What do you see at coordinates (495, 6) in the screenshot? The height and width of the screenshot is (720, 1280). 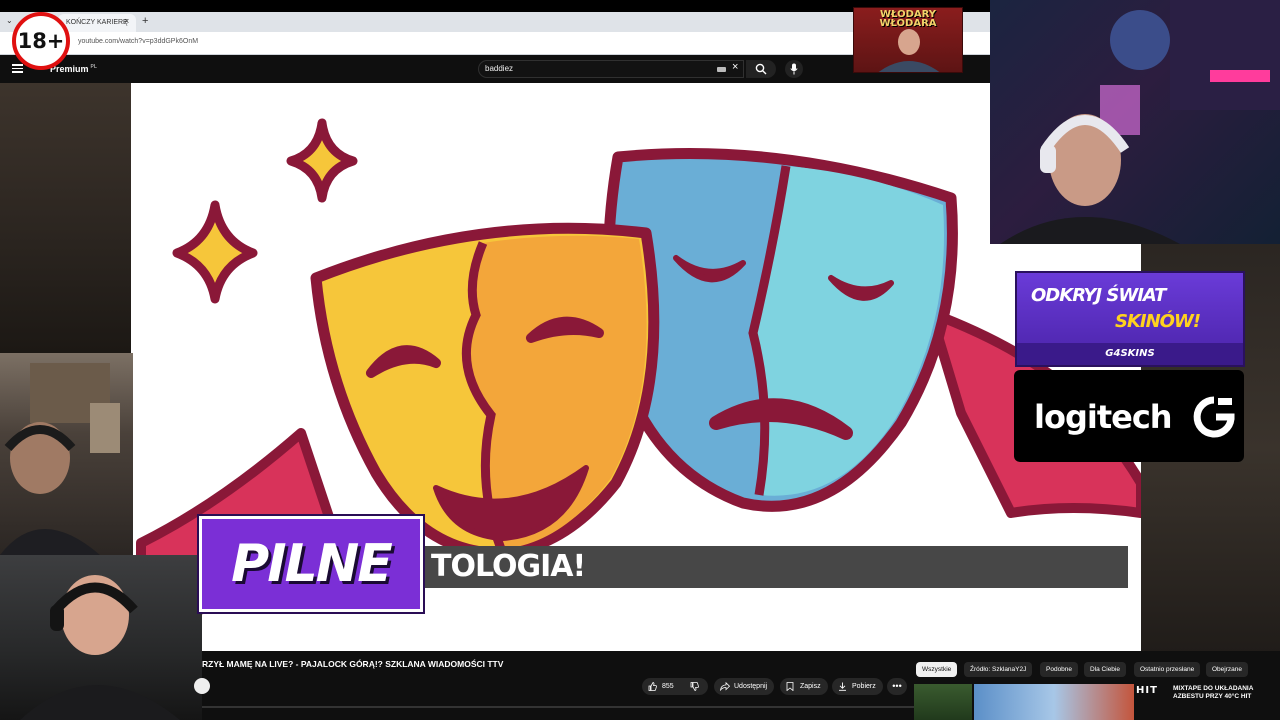 I see `screen-top-edge` at bounding box center [495, 6].